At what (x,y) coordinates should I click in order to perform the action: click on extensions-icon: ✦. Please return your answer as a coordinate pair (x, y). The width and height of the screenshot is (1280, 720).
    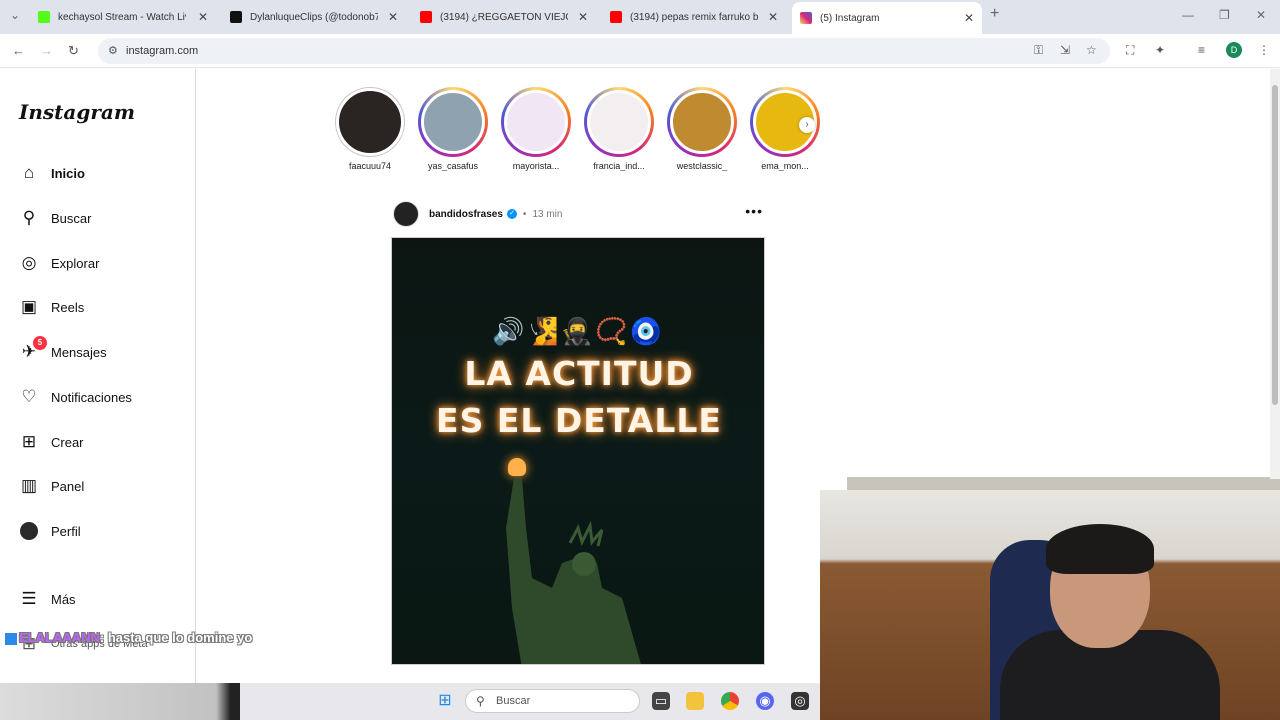
    Looking at the image, I should click on (1160, 50).